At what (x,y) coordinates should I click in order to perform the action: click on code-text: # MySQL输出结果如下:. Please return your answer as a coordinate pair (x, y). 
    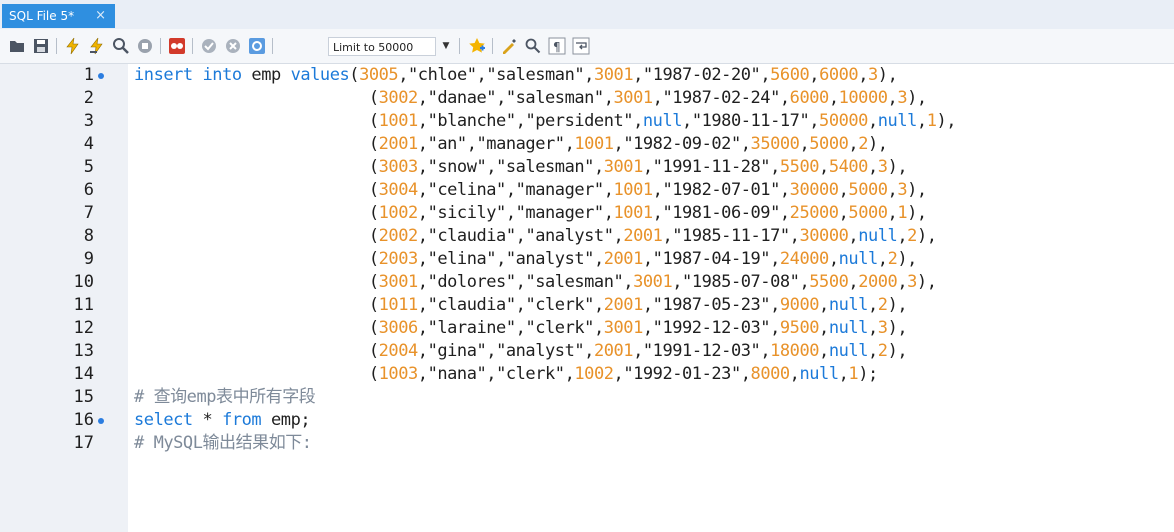
    Looking at the image, I should click on (223, 443).